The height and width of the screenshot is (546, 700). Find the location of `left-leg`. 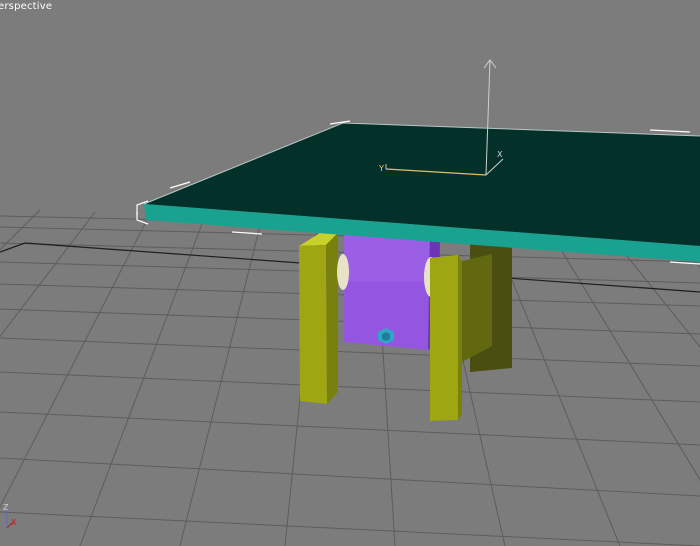

left-leg is located at coordinates (318, 318).